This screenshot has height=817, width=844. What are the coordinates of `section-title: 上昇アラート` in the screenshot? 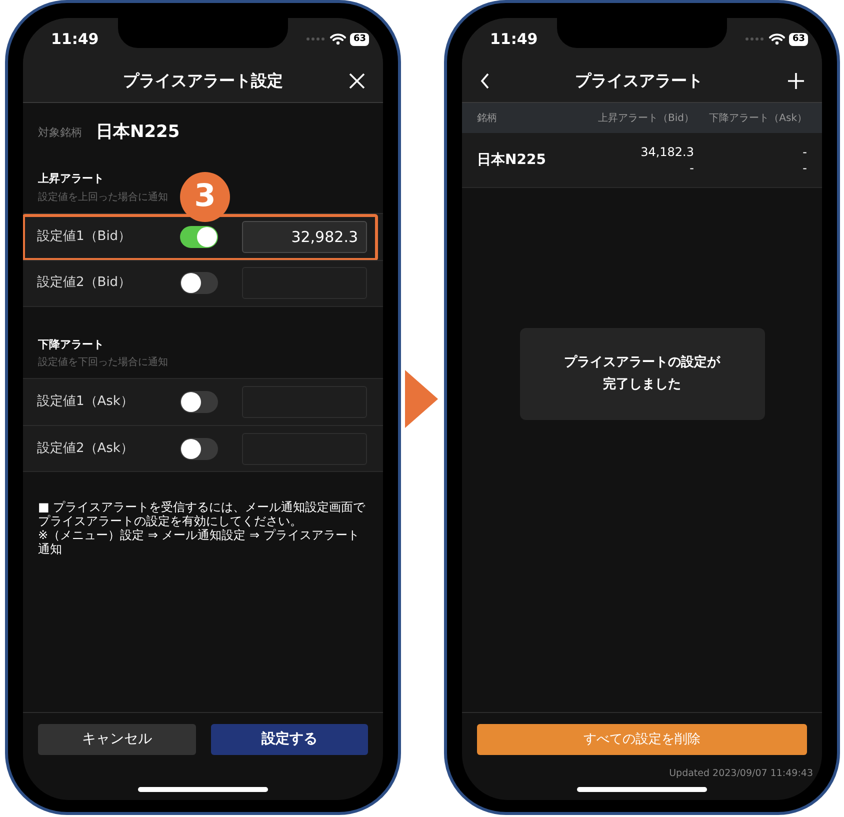 It's located at (71, 179).